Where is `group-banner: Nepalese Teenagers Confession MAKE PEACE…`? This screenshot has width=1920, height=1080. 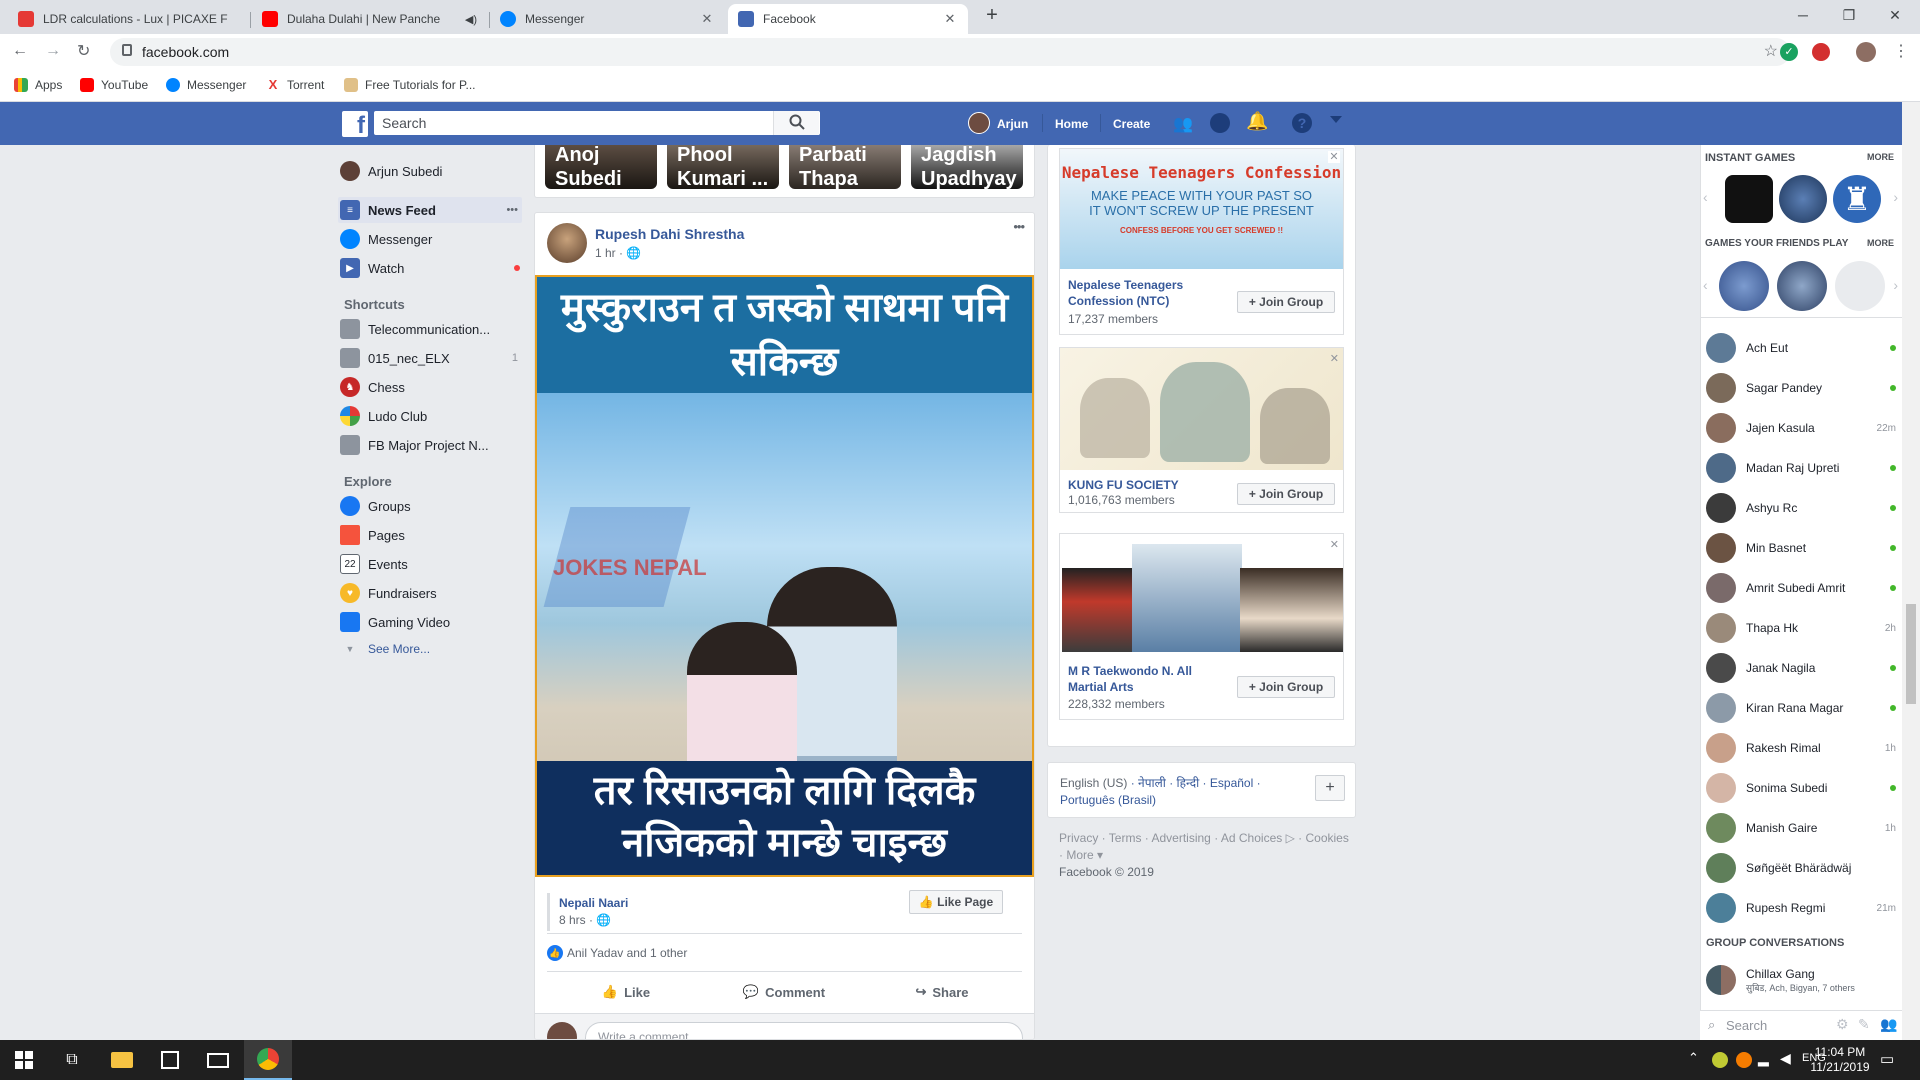 group-banner: Nepalese Teenagers Confession MAKE PEACE… is located at coordinates (1201, 209).